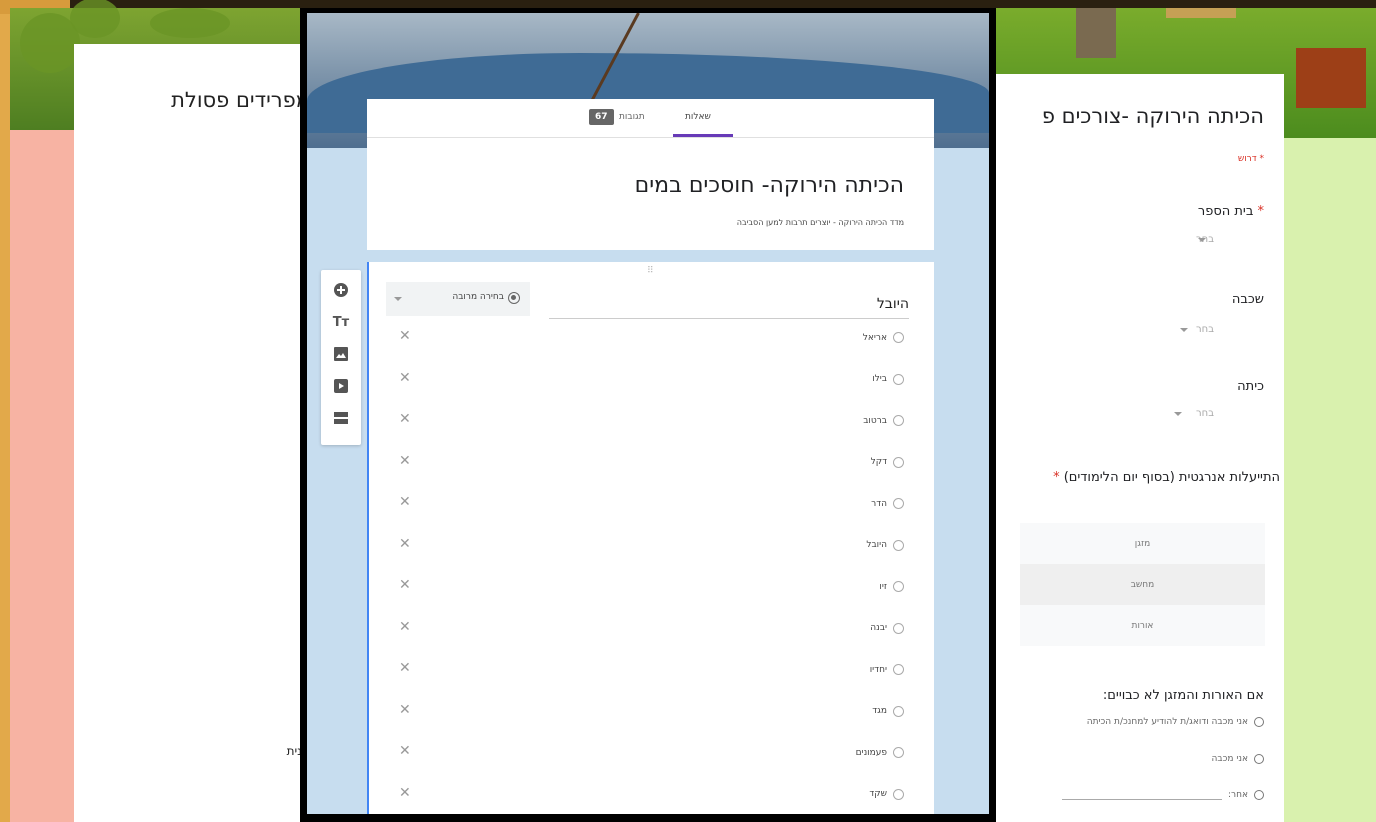 Image resolution: width=1376 pixels, height=822 pixels. I want to click on question-title-field: היובל, so click(729, 307).